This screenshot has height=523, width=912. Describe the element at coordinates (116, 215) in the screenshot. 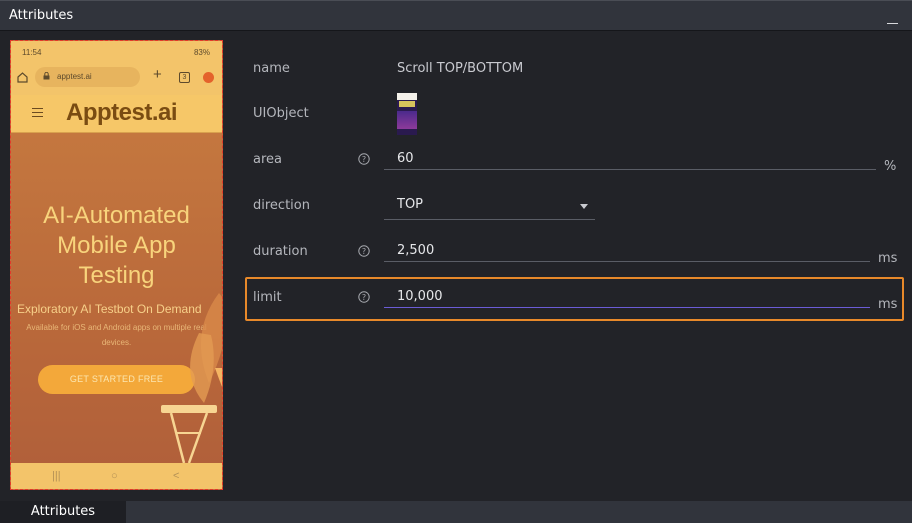

I see `hero-title-line: AI-Automated` at that location.